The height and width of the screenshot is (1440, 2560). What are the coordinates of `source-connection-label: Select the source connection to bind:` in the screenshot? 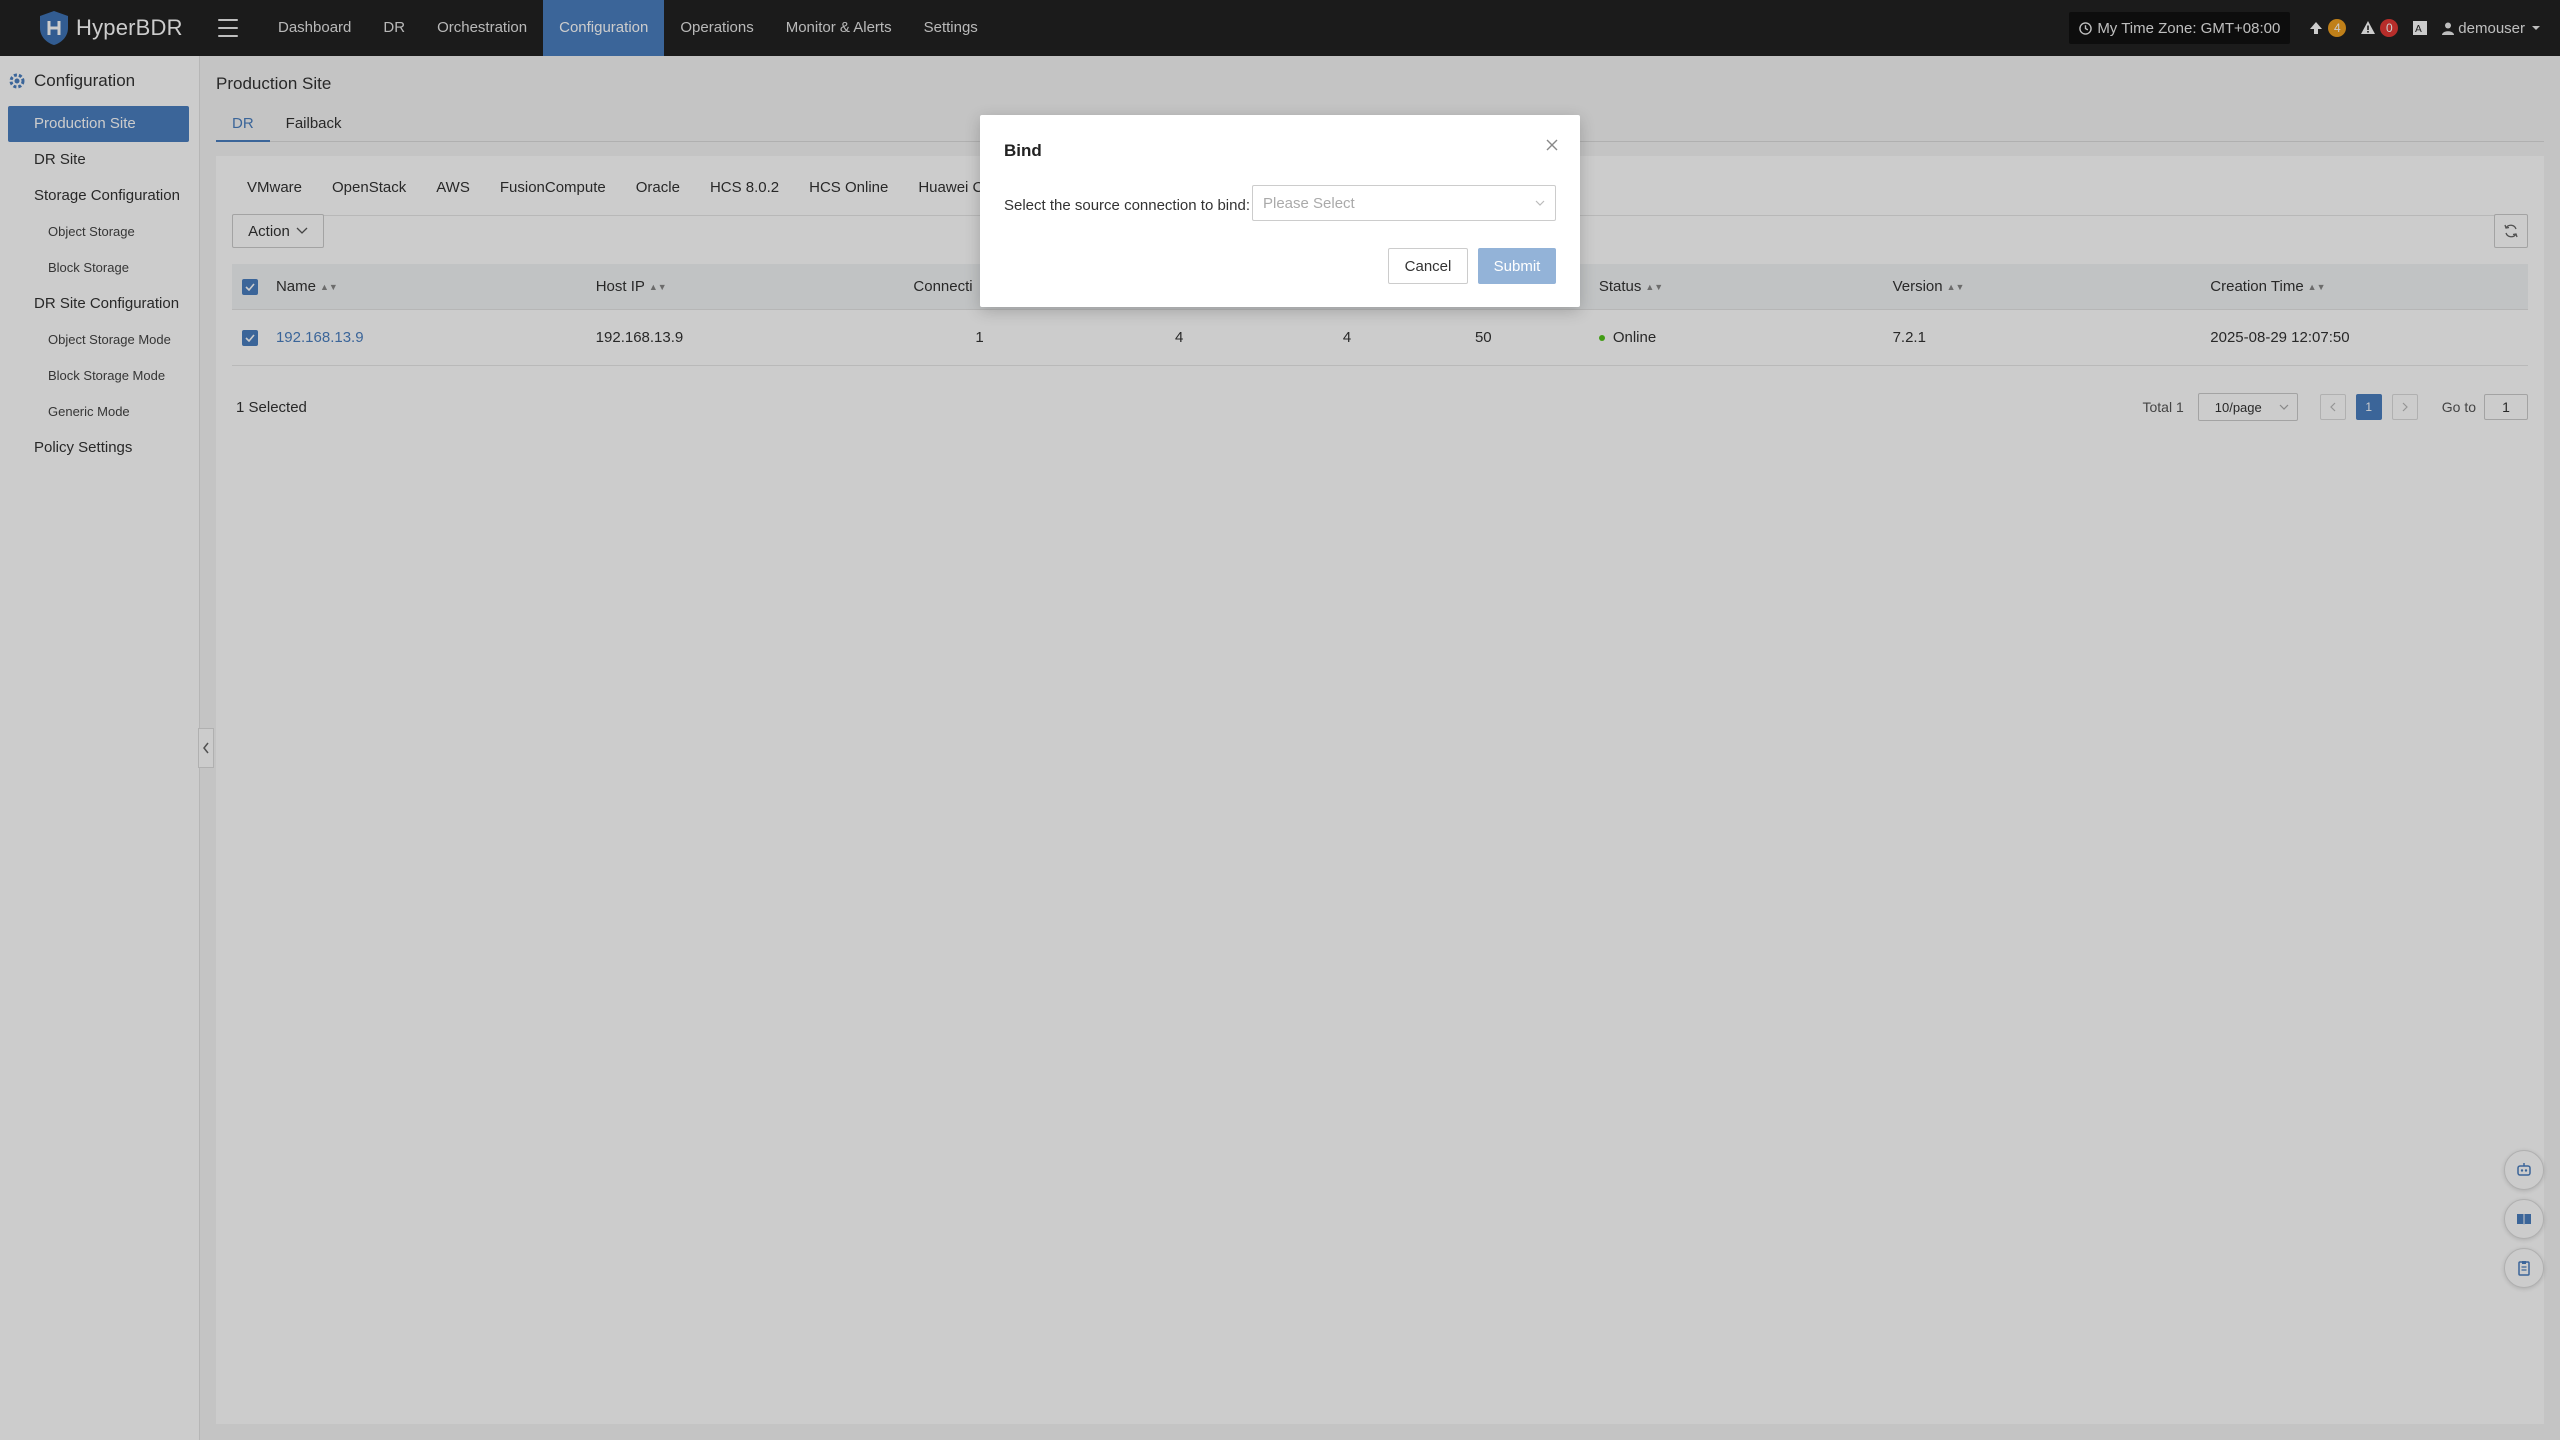 It's located at (1127, 205).